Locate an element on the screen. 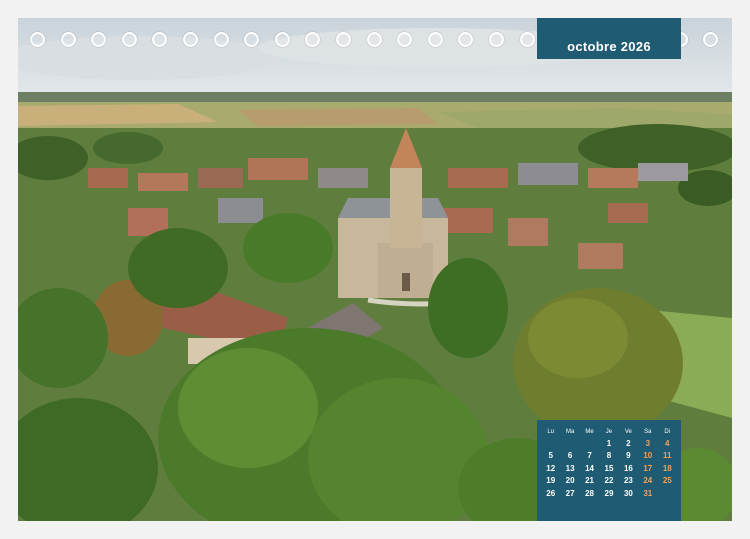  week-row: 1 2 3 4 is located at coordinates (609, 443).